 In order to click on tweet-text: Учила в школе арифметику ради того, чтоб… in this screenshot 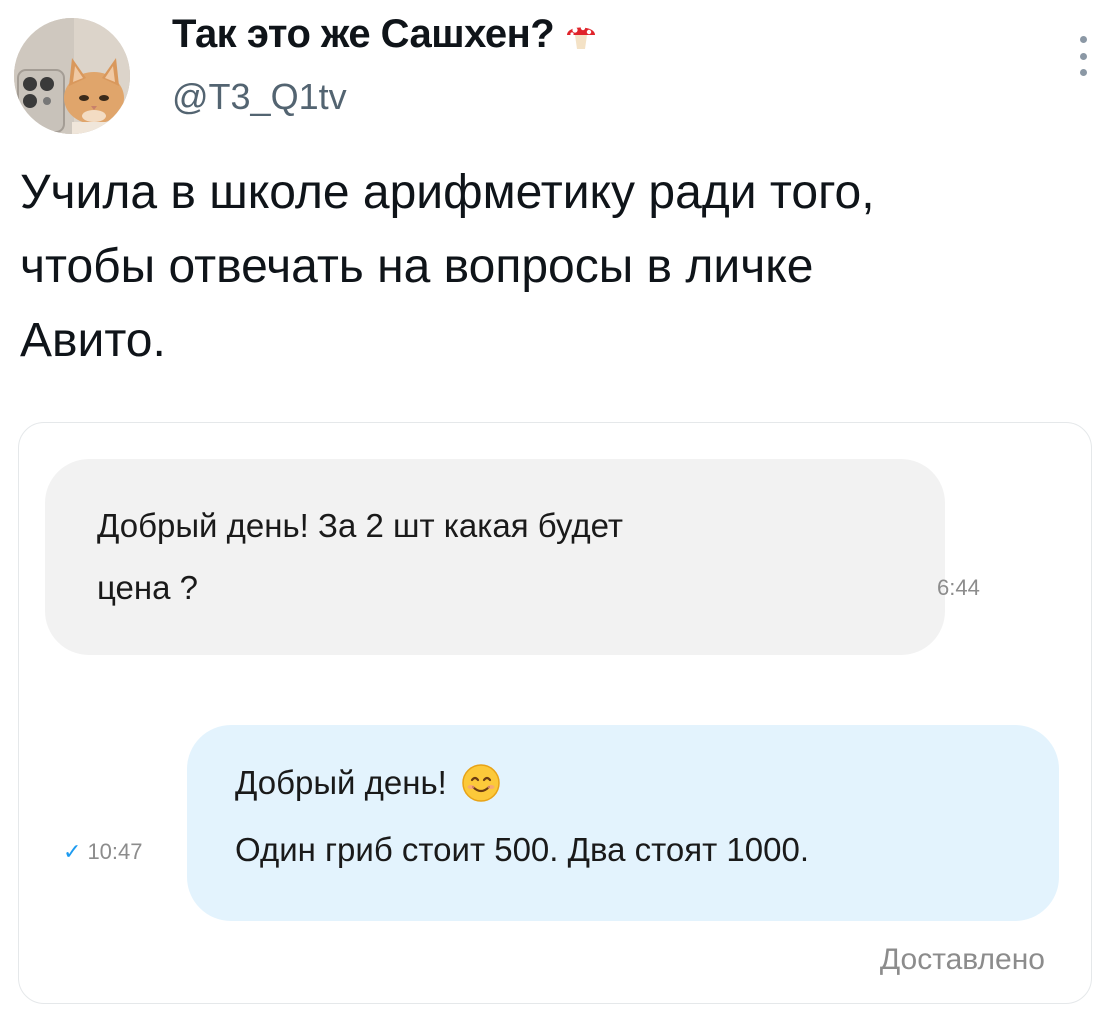, I will do `click(447, 266)`.